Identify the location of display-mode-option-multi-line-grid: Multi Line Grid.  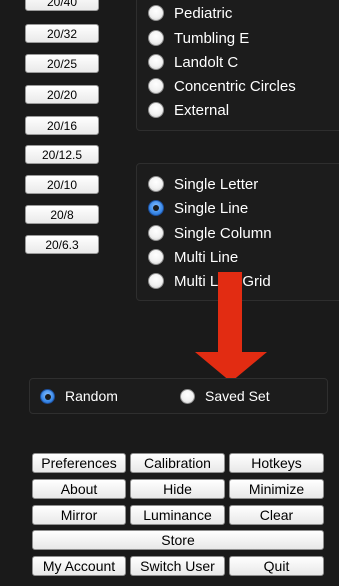
(209, 281).